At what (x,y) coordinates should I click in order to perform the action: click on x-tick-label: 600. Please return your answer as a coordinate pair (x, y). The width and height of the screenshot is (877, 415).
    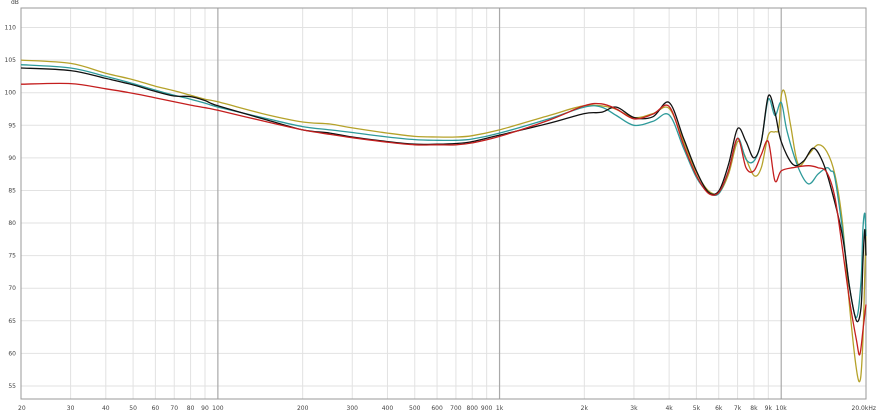
    Looking at the image, I should click on (437, 408).